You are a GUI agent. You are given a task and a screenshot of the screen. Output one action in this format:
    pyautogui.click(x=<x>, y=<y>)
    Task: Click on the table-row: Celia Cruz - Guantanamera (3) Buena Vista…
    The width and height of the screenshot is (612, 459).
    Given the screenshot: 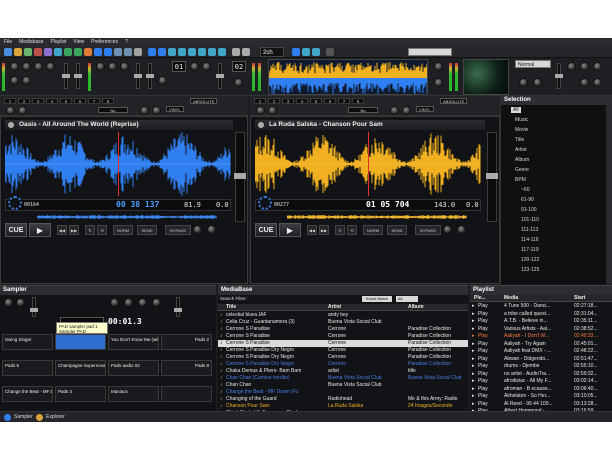 What is the action you would take?
    pyautogui.click(x=343, y=322)
    